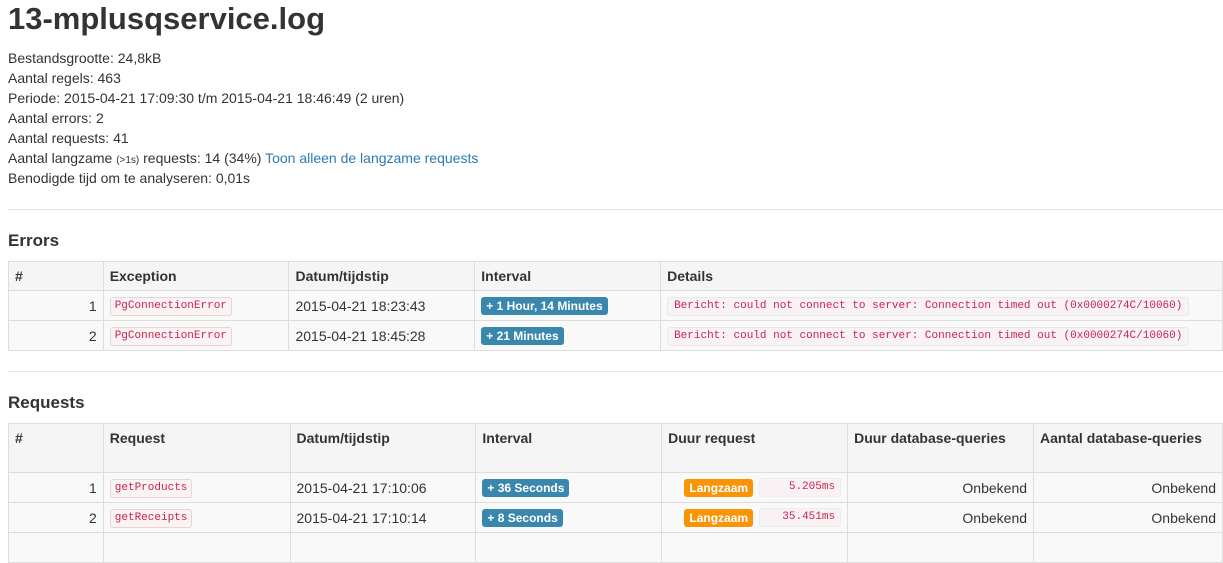 The height and width of the screenshot is (563, 1223). What do you see at coordinates (167, 18) in the screenshot?
I see `page-title: 13-mplusqservice.log` at bounding box center [167, 18].